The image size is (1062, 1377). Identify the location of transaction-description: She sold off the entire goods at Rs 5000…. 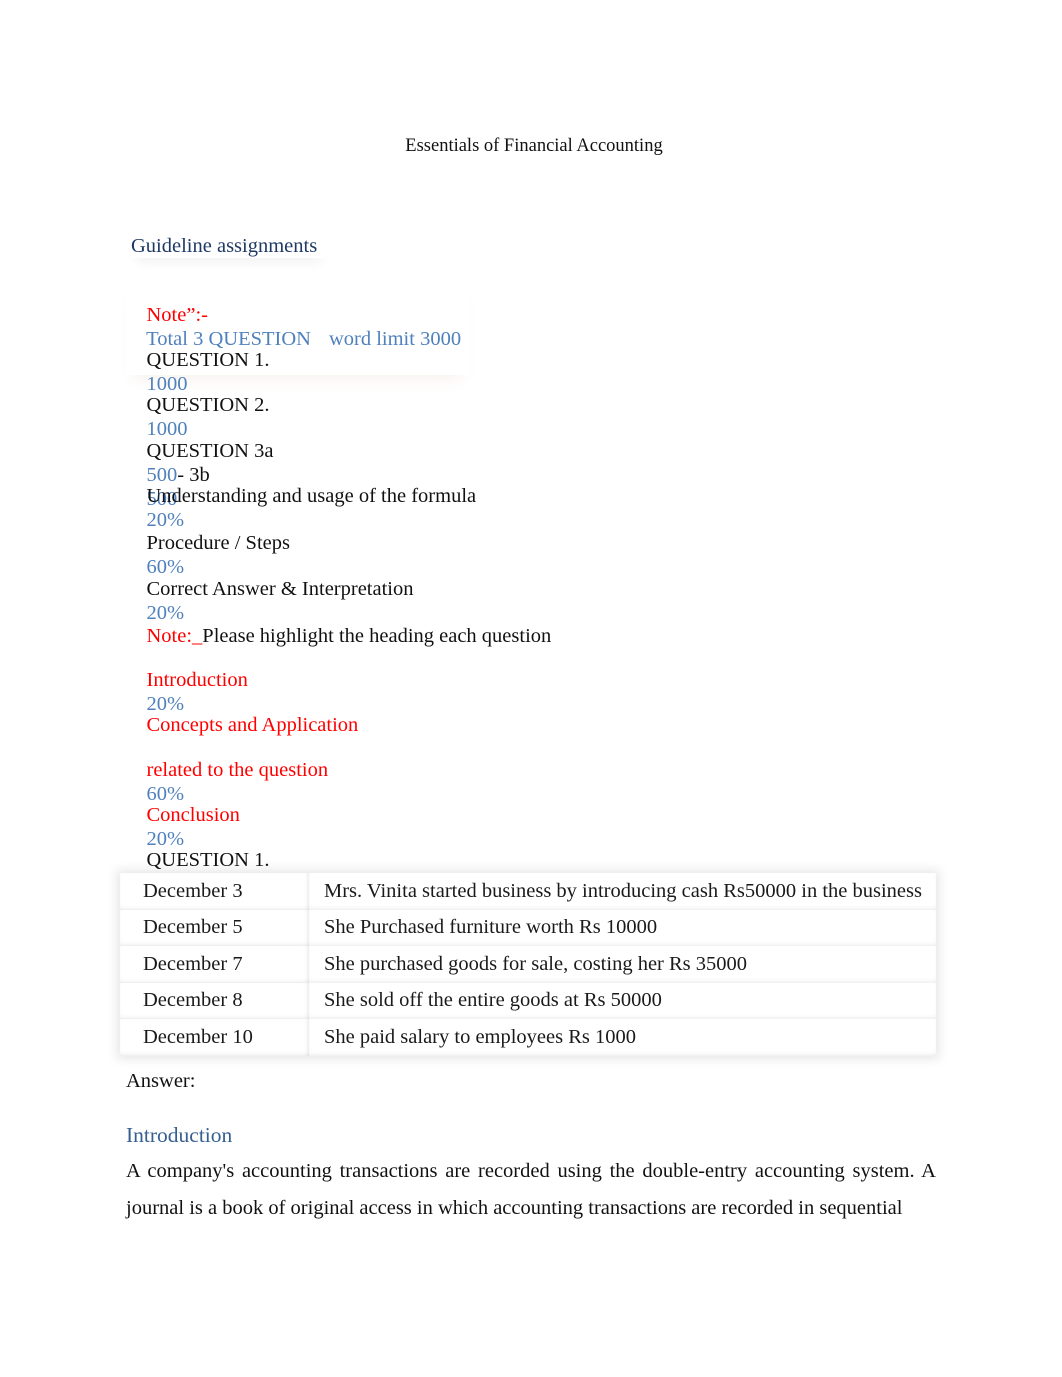
(622, 1001).